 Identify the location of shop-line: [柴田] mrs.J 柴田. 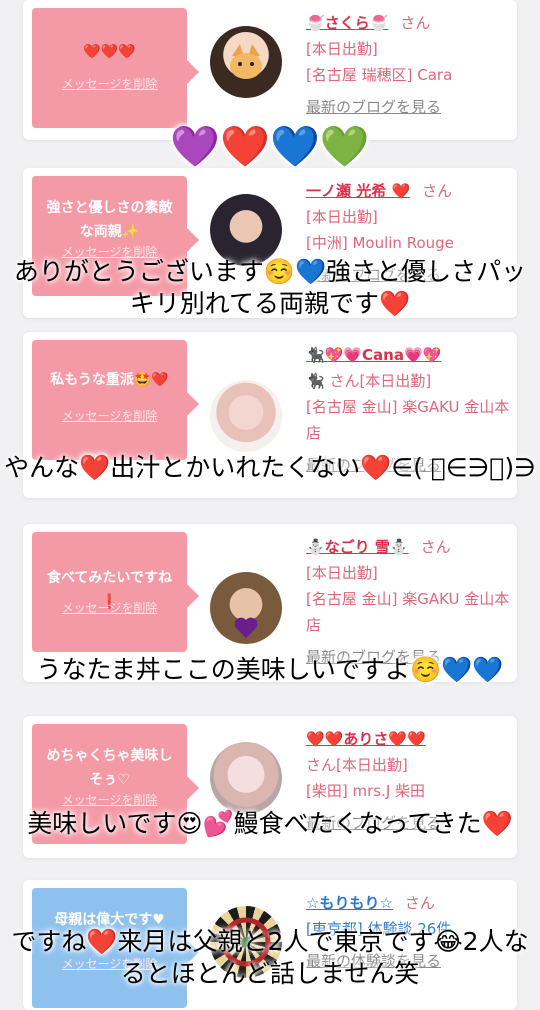
(366, 791).